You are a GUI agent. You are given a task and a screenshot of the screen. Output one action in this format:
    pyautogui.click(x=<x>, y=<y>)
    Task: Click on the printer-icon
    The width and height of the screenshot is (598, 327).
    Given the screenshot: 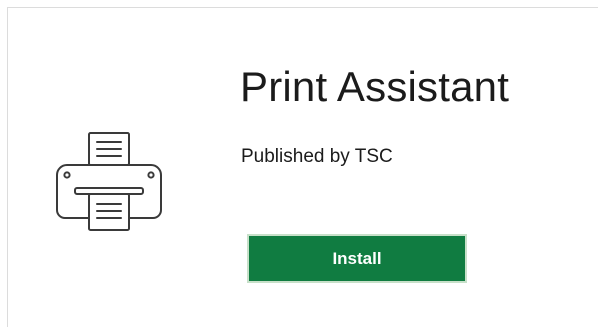 What is the action you would take?
    pyautogui.click(x=109, y=183)
    